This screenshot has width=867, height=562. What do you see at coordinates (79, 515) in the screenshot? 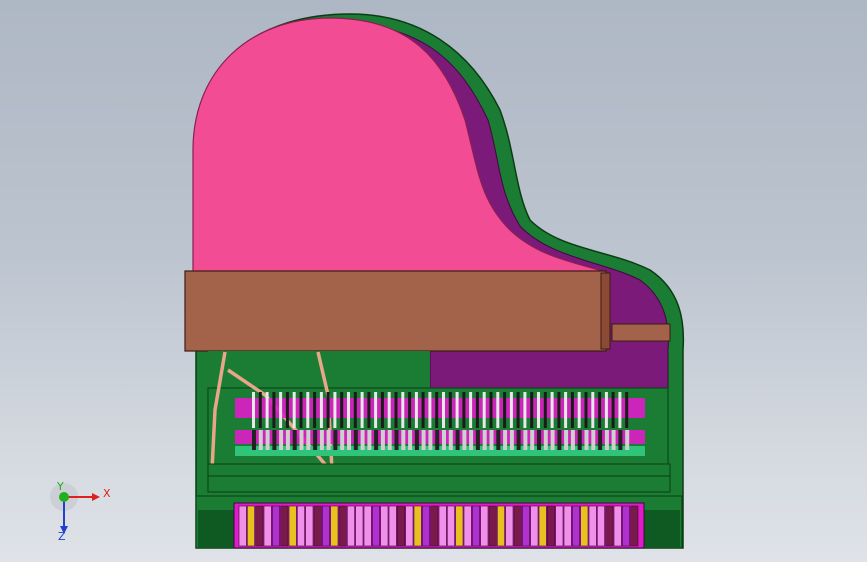
I see `orientation-triad: X Y Z` at bounding box center [79, 515].